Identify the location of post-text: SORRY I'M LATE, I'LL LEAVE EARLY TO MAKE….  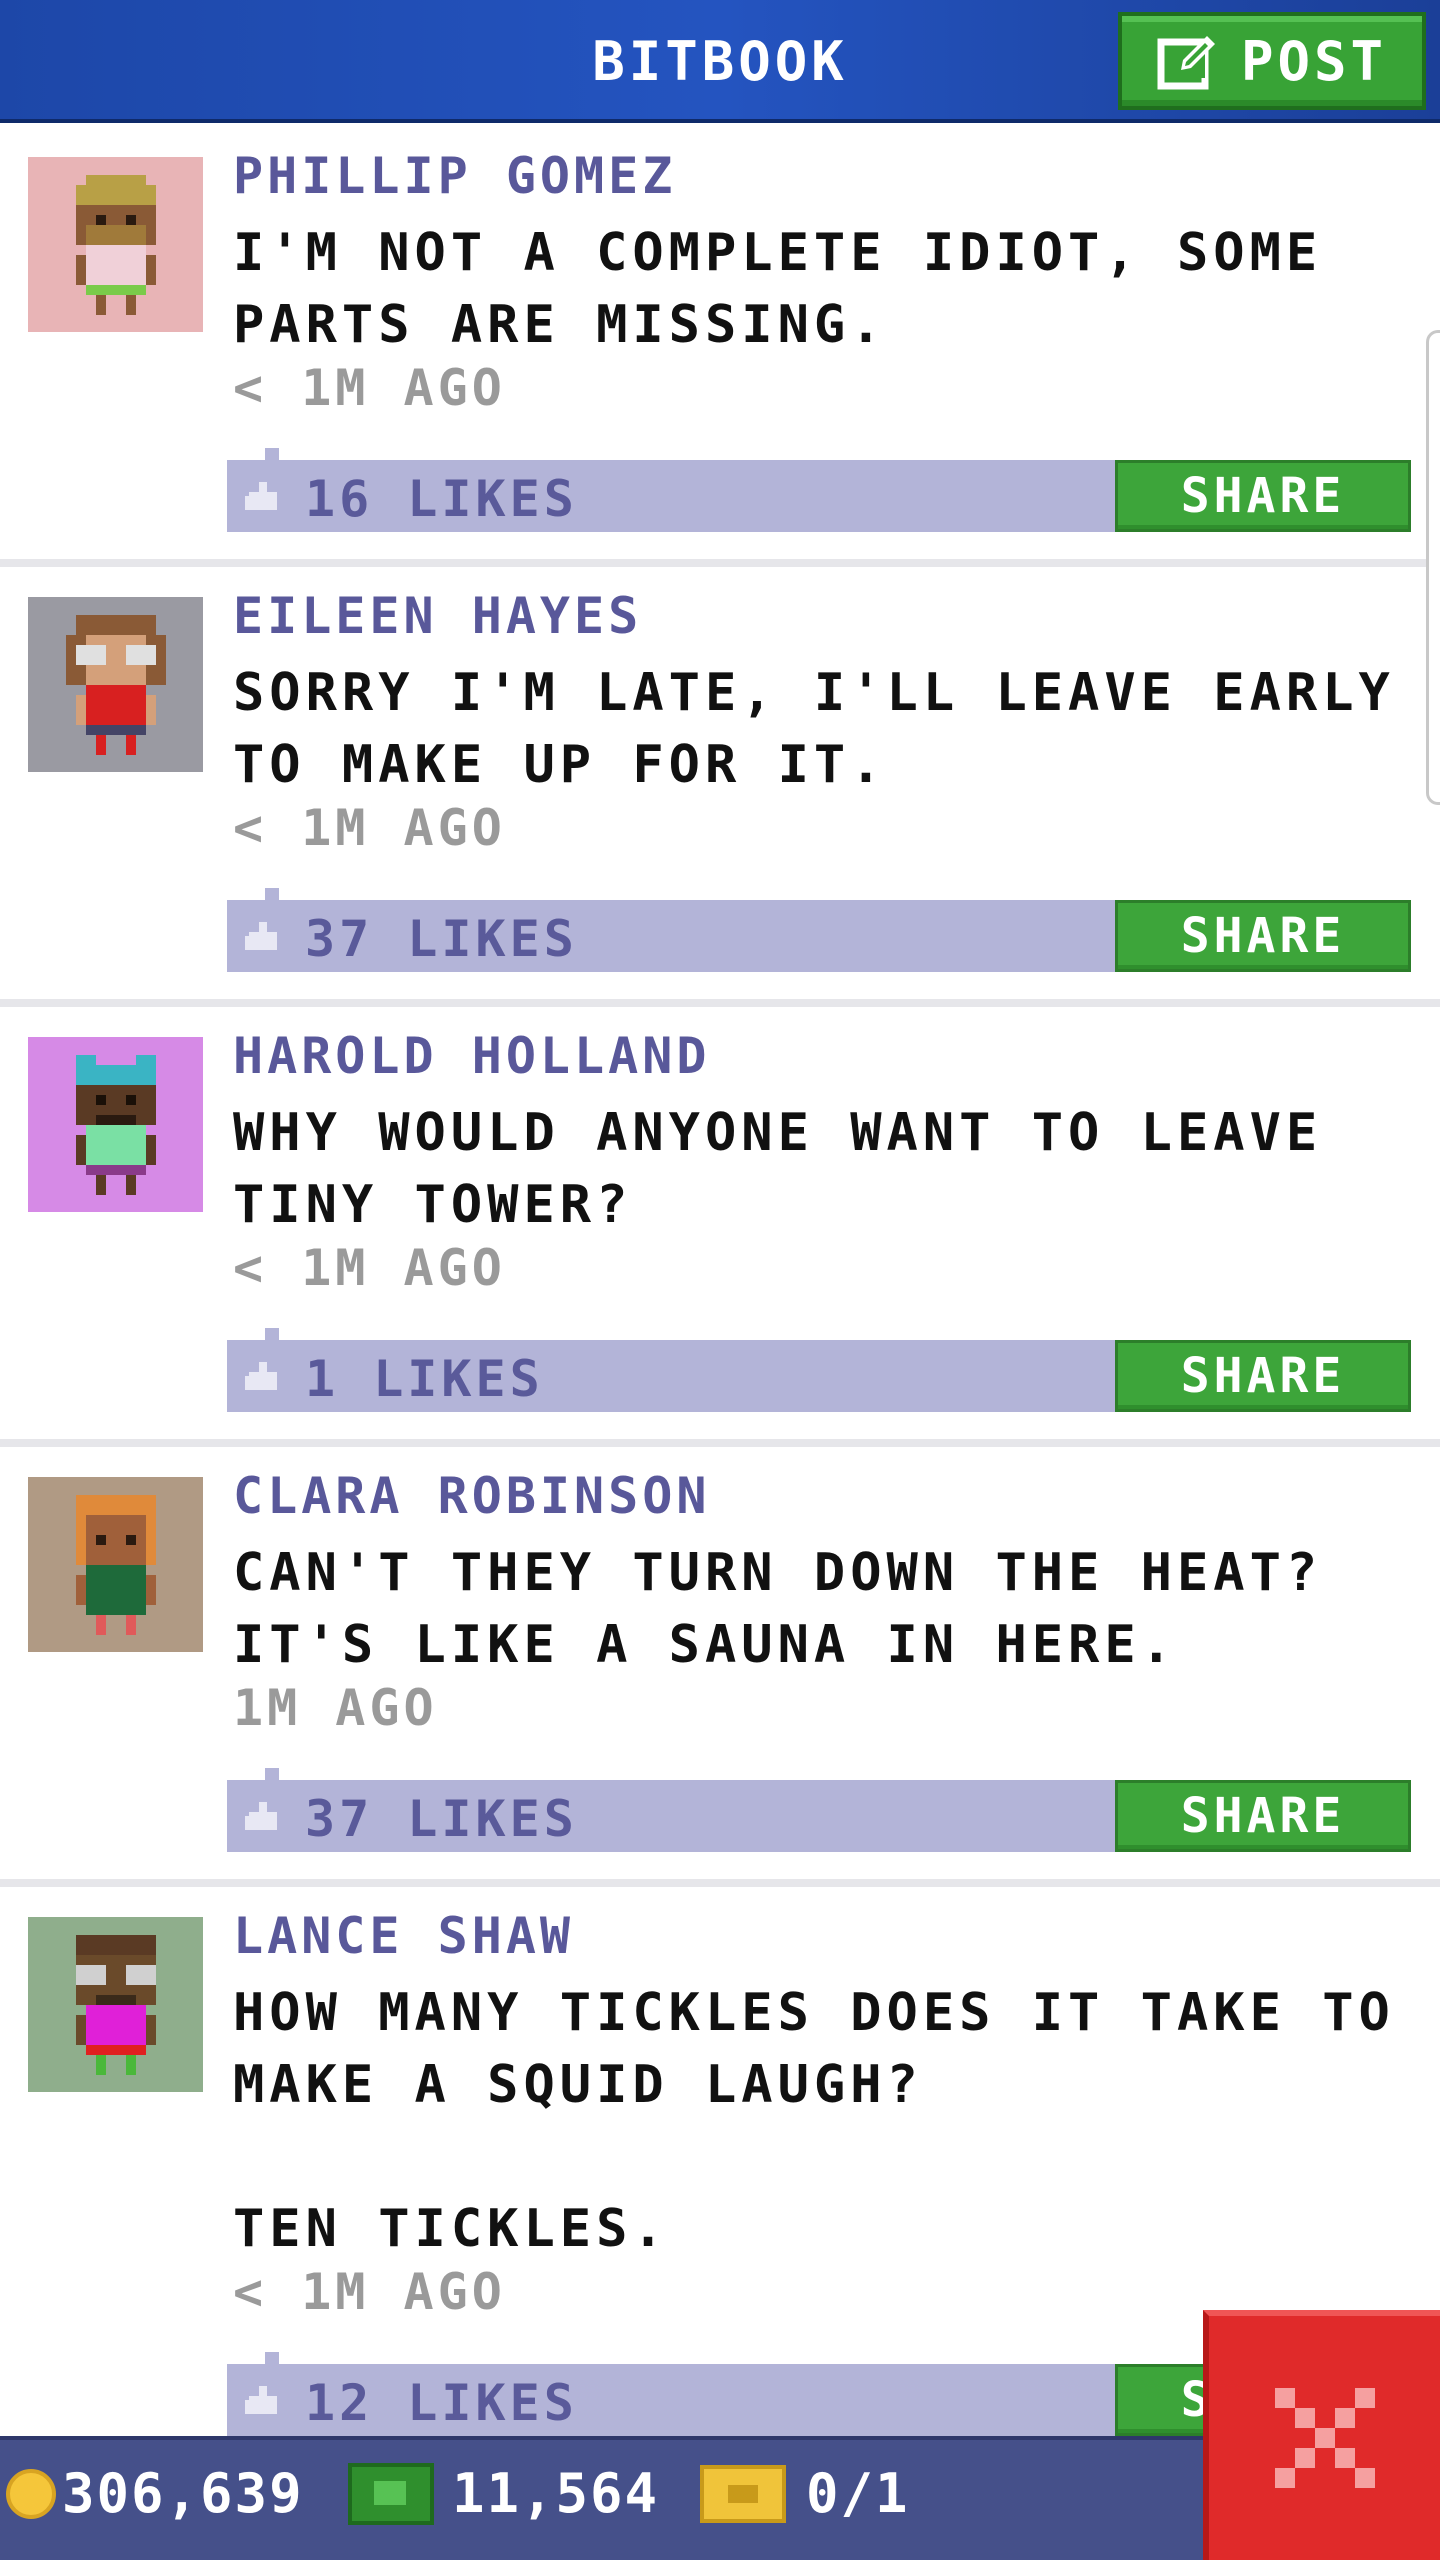
(814, 729).